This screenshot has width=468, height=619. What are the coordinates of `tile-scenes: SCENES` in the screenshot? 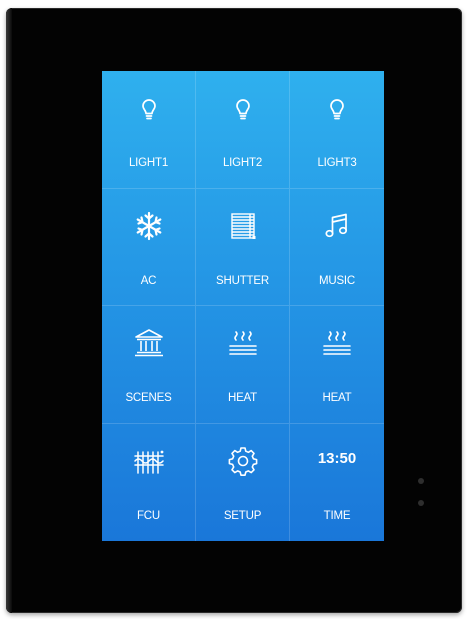 It's located at (149, 365).